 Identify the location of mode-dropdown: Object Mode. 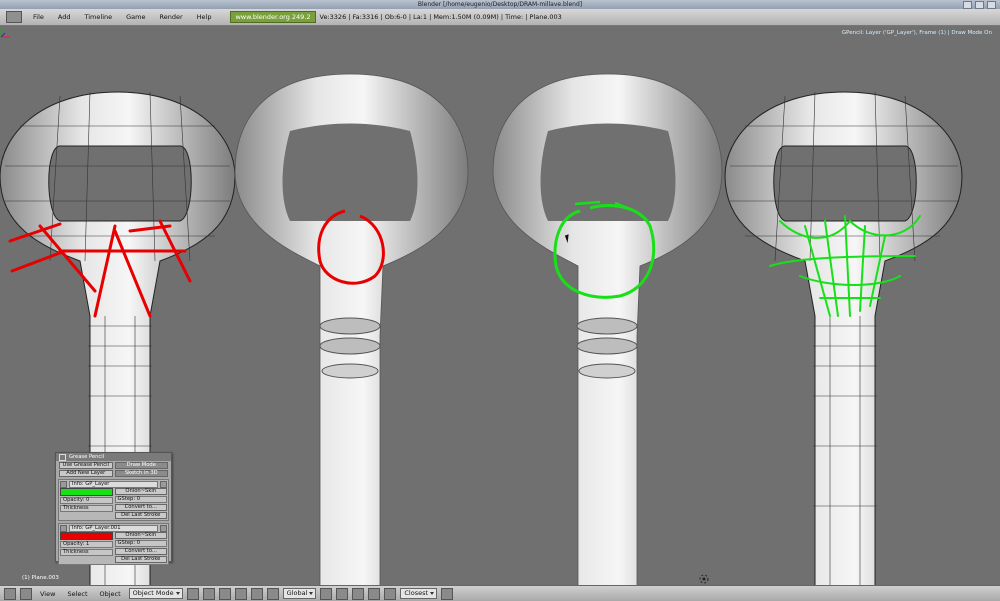
(155, 593).